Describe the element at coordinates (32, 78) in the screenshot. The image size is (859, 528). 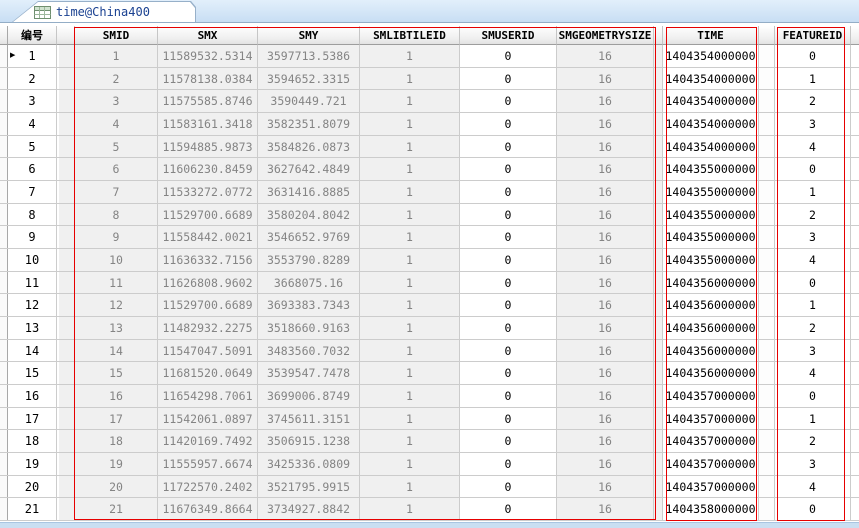
I see `row-number-cell: 2` at that location.